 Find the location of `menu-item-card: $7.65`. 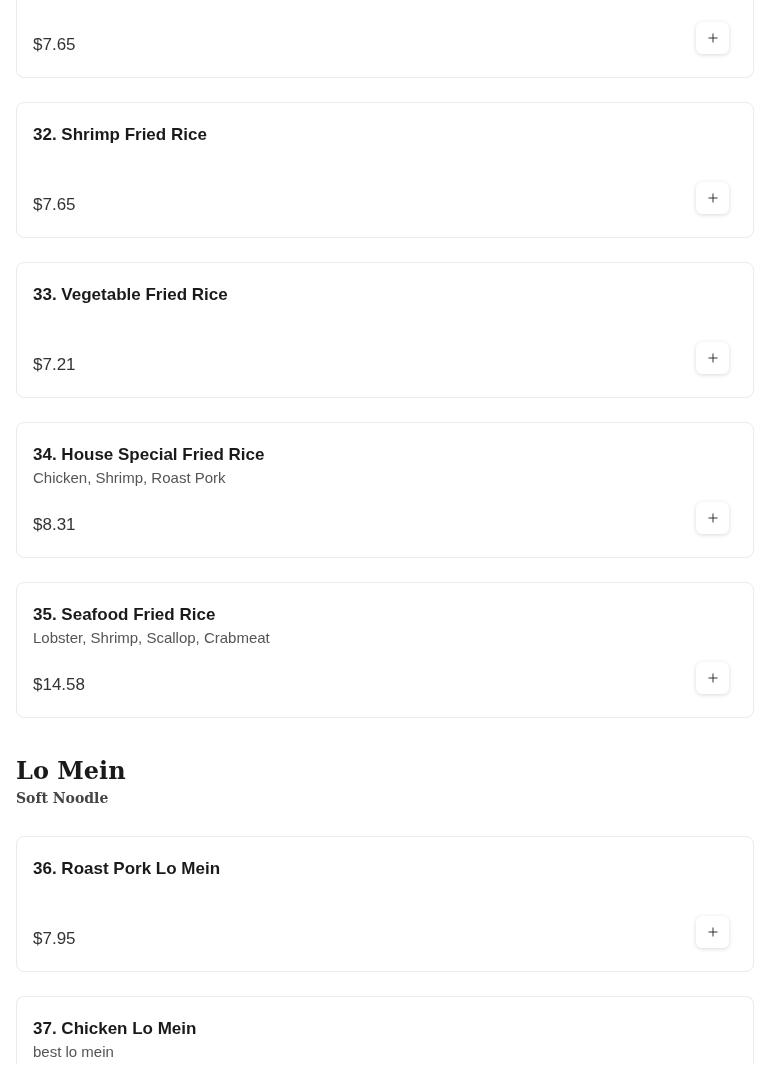

menu-item-card: $7.65 is located at coordinates (385, 39).